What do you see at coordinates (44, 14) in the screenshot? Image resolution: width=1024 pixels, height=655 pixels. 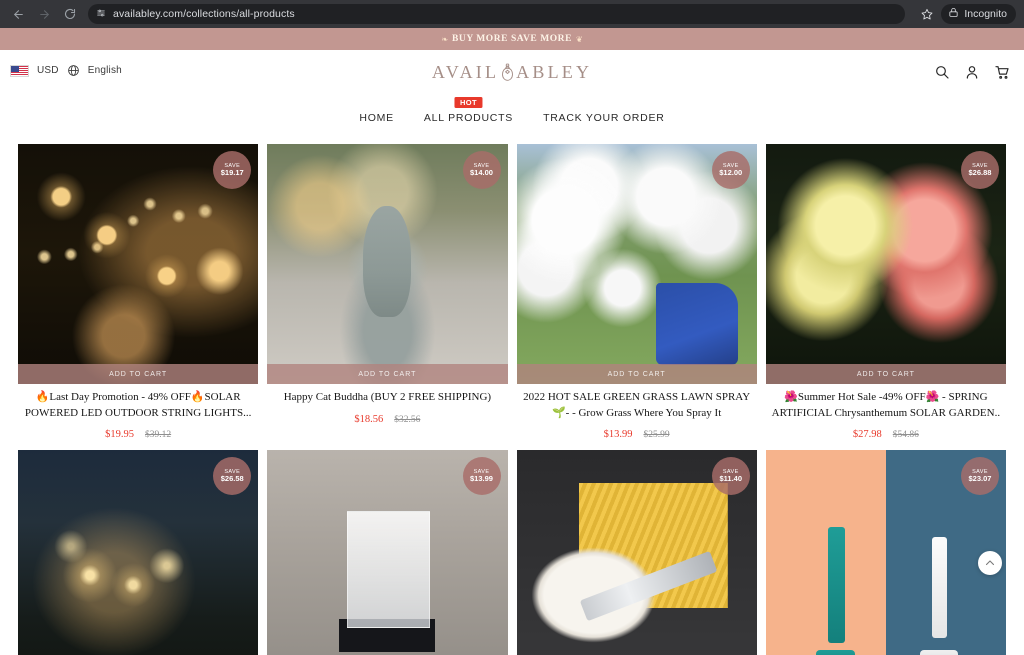 I see `forward-button` at bounding box center [44, 14].